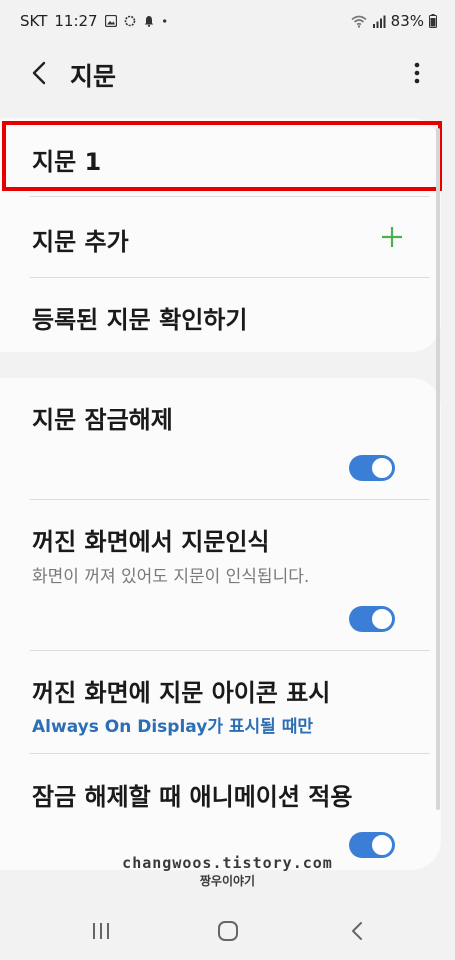  I want to click on screen-off-recognition-item: 꺼진 화면에서 지문인식 화면이 꺼져 있어도 지문이 인식됩니다., so click(215, 575).